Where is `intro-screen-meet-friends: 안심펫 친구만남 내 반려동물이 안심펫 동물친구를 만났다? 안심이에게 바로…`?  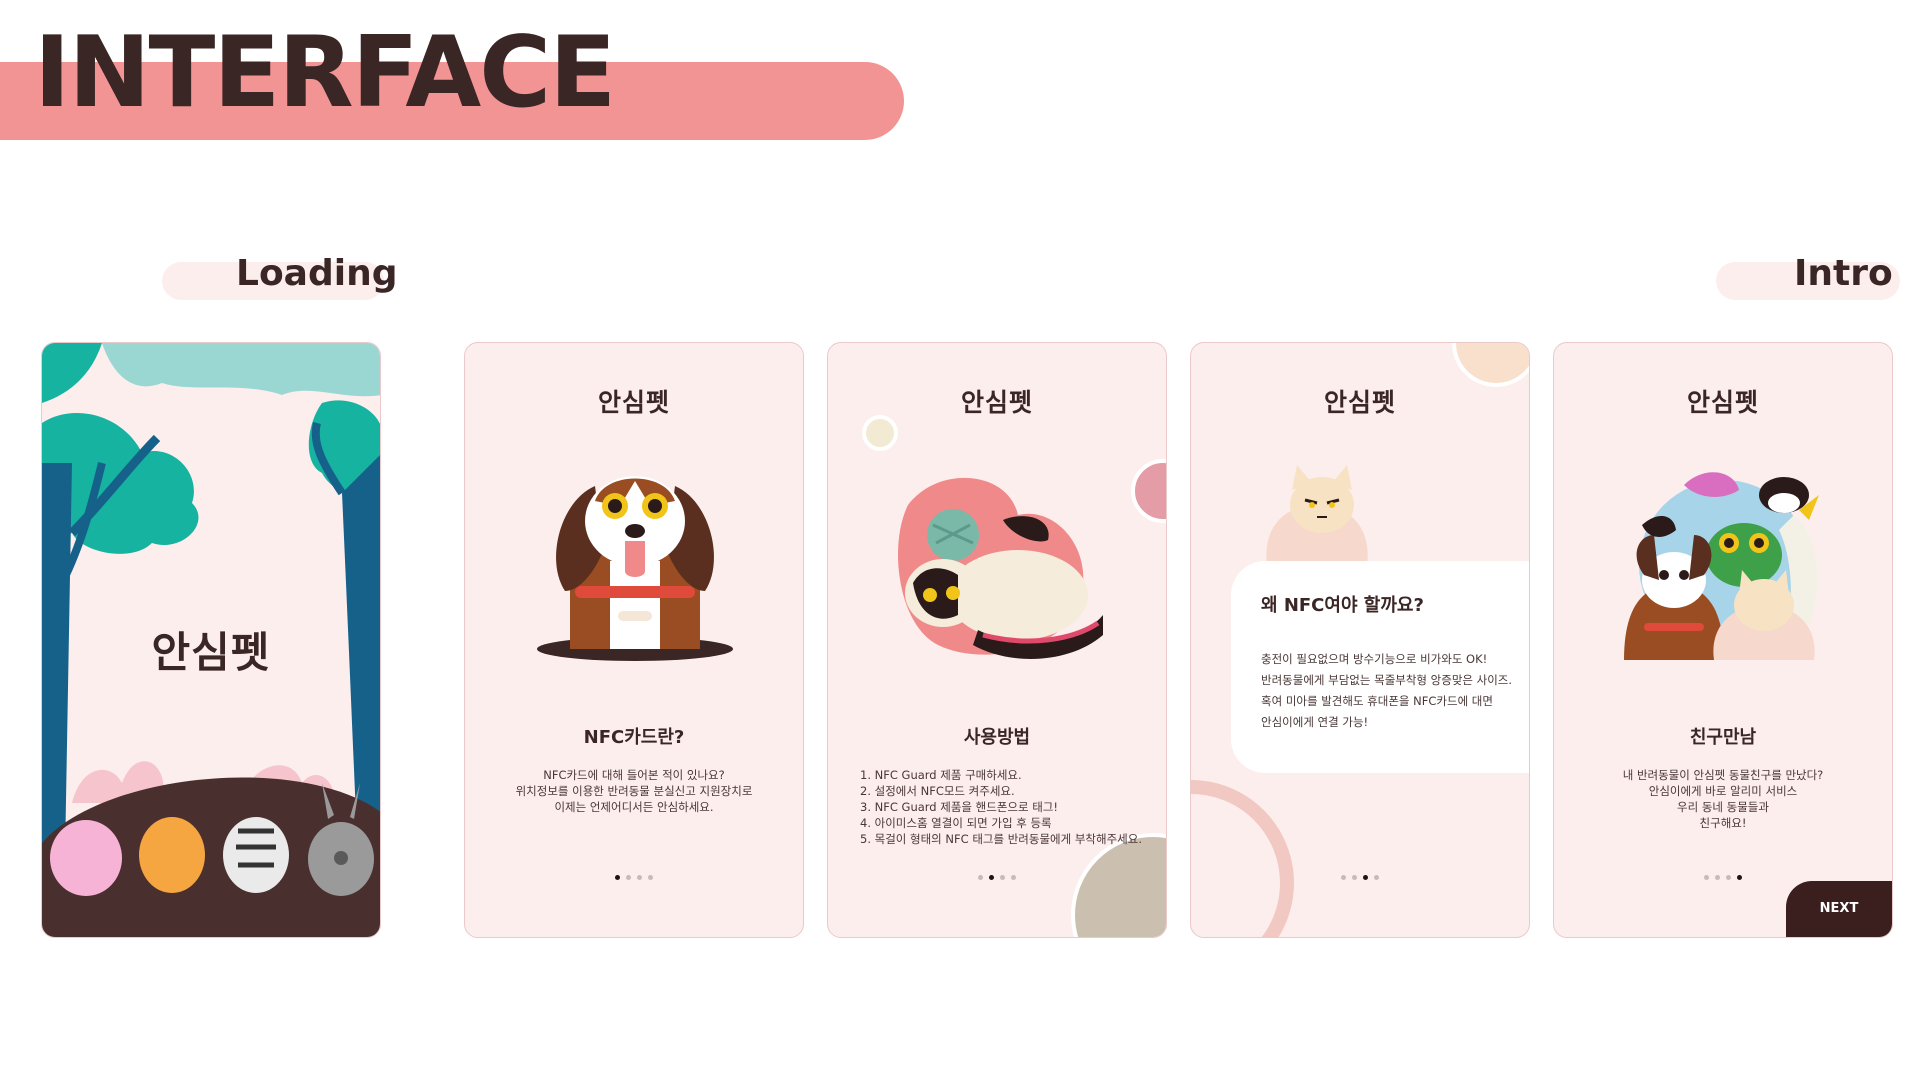
intro-screen-meet-friends: 안심펫 친구만남 내 반려동물이 안심펫 동물친구를 만났다? 안심이에게 바로… is located at coordinates (1723, 640).